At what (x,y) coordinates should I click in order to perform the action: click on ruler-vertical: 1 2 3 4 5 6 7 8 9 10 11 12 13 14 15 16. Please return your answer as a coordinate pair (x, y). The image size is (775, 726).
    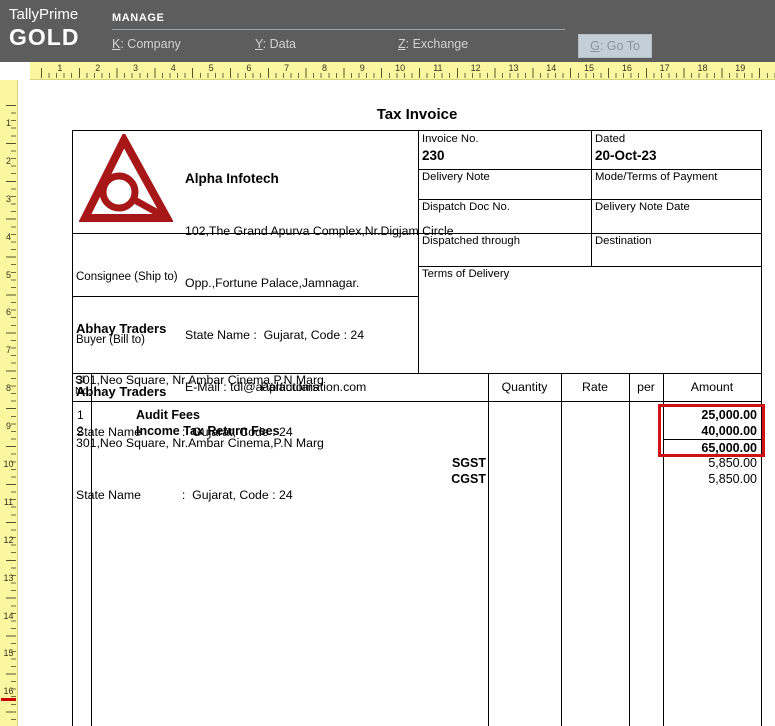
    Looking at the image, I should click on (9, 403).